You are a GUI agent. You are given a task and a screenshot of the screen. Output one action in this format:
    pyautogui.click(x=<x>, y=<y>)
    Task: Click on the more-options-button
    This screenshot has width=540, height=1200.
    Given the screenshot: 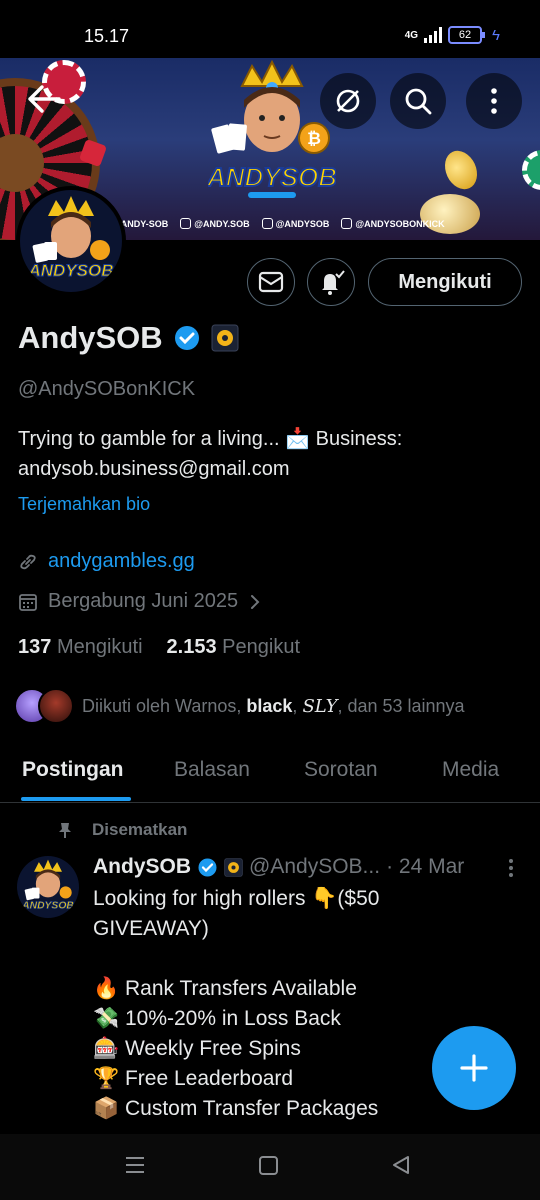 What is the action you would take?
    pyautogui.click(x=494, y=101)
    